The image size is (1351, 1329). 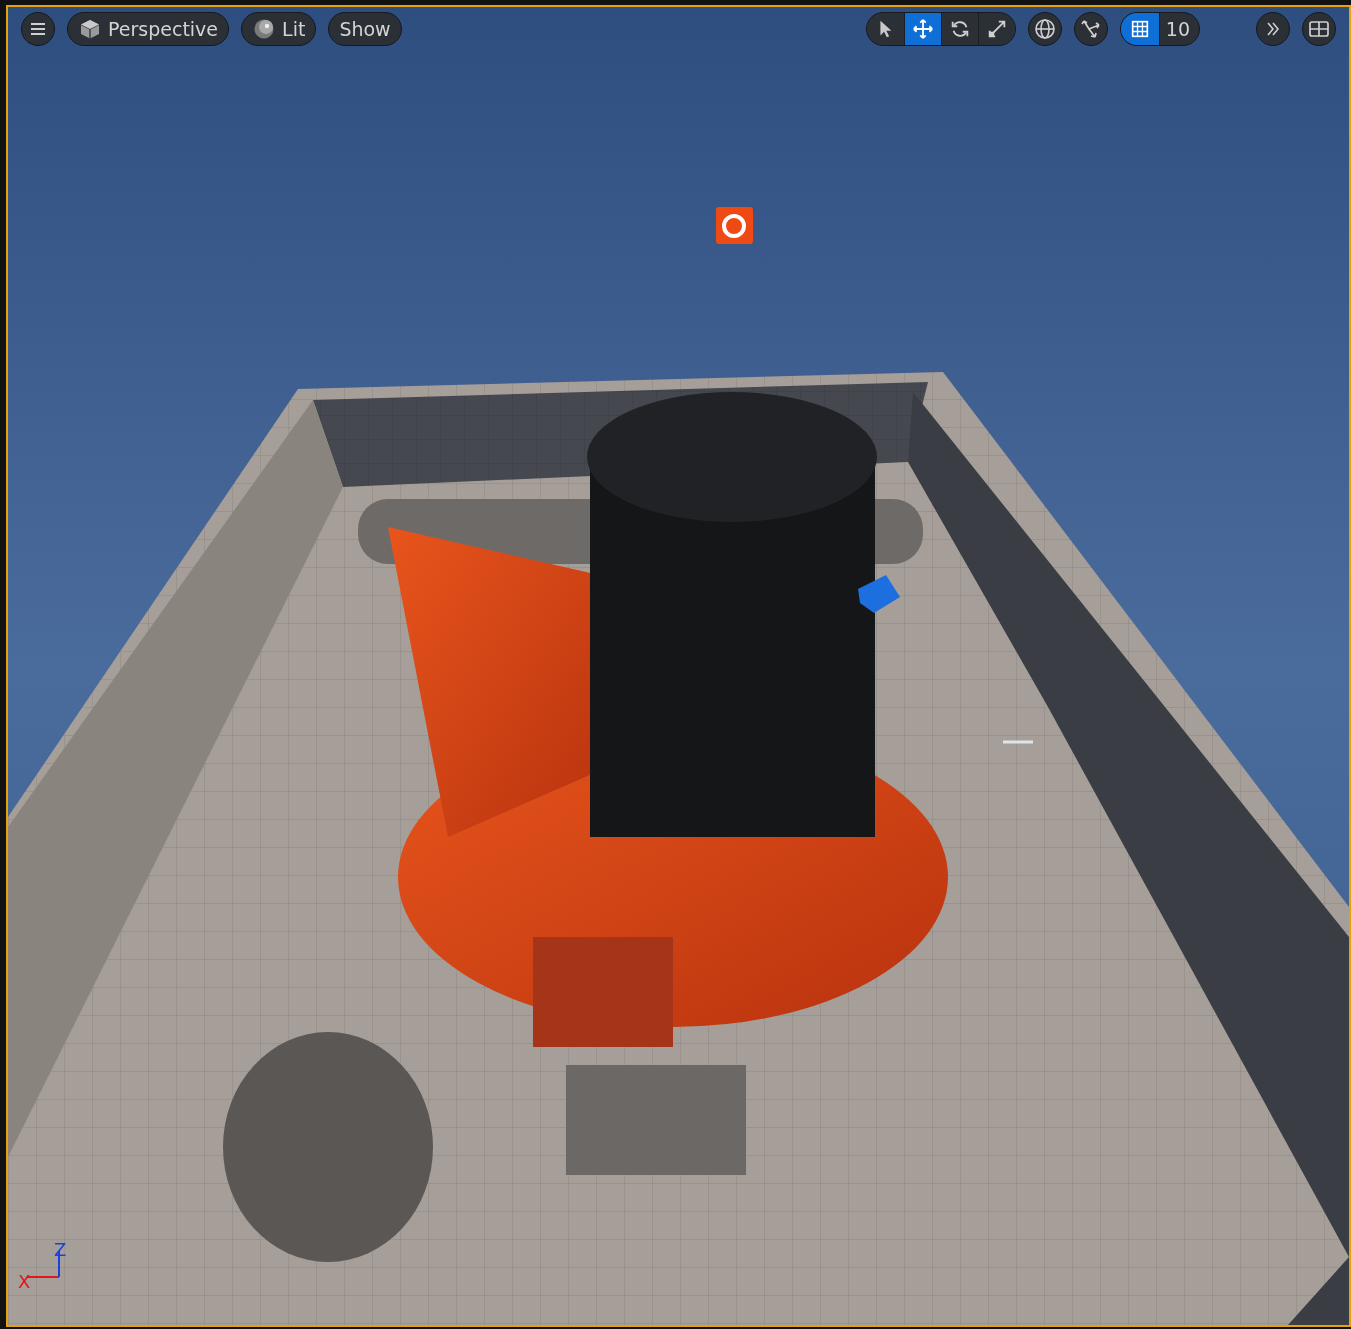 I want to click on move-arrows-icon, so click(x=922, y=29).